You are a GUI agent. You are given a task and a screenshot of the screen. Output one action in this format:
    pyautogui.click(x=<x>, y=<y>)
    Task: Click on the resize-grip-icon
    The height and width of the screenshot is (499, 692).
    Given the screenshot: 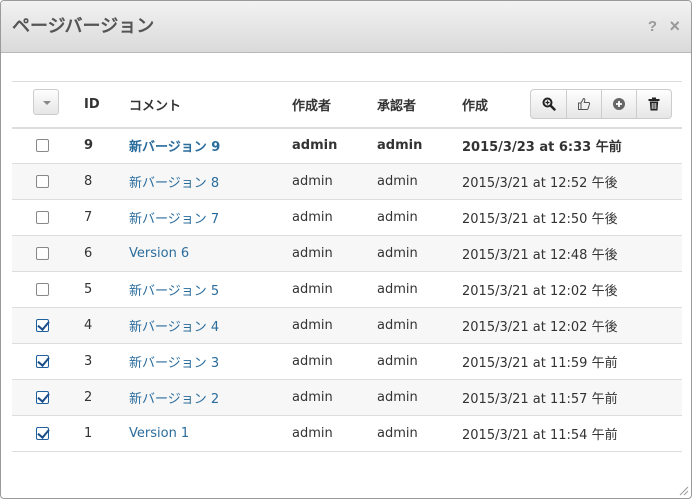 What is the action you would take?
    pyautogui.click(x=684, y=491)
    